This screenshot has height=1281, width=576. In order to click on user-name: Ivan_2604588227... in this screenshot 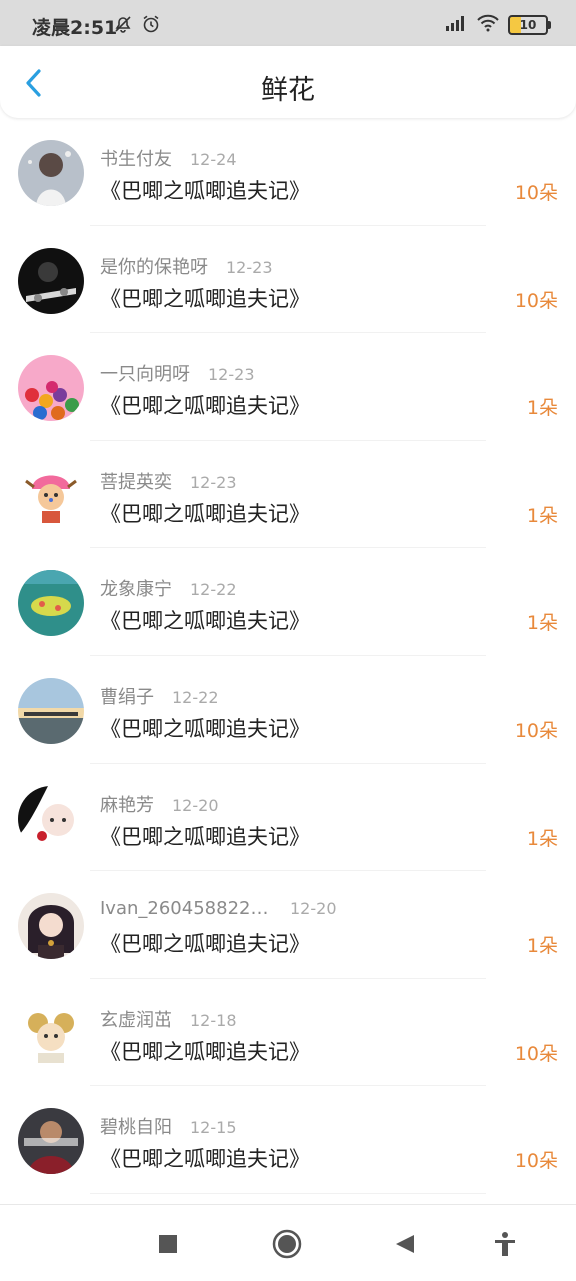, I will do `click(186, 909)`.